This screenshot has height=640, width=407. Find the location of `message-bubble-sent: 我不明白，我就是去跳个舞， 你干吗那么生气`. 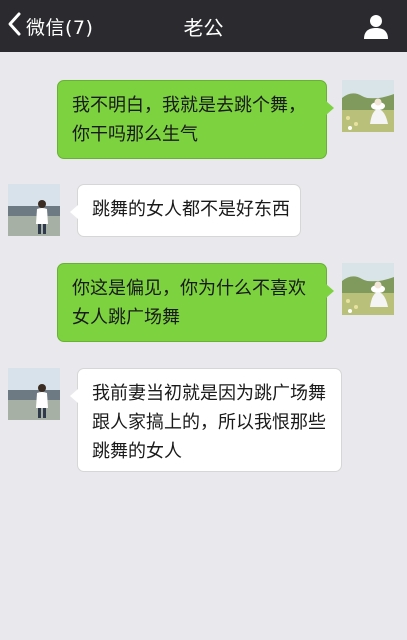

message-bubble-sent: 我不明白，我就是去跳个舞， 你干吗那么生气 is located at coordinates (195, 119).